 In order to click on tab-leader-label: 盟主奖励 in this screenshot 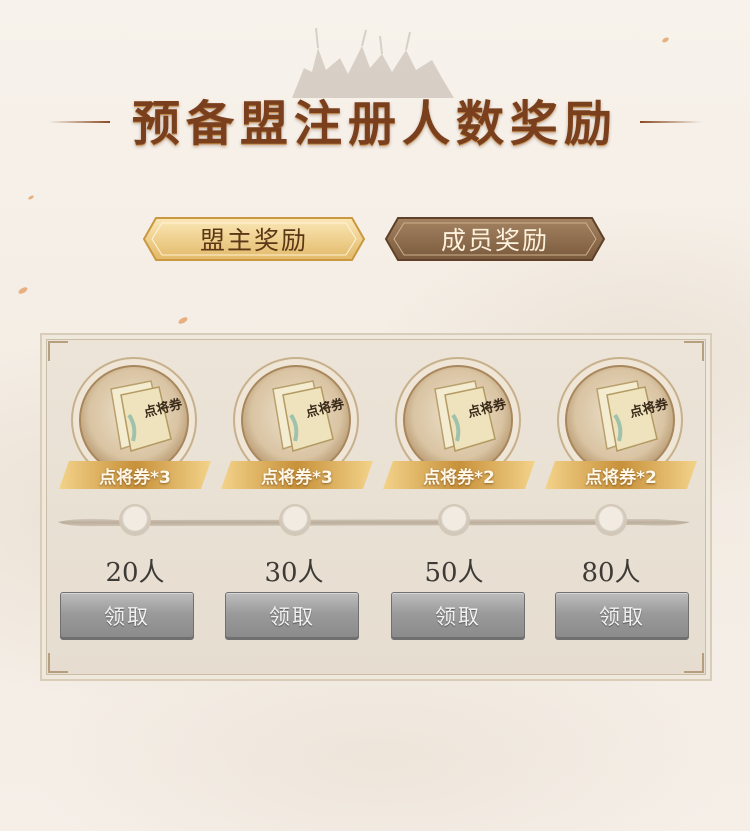, I will do `click(253, 240)`.